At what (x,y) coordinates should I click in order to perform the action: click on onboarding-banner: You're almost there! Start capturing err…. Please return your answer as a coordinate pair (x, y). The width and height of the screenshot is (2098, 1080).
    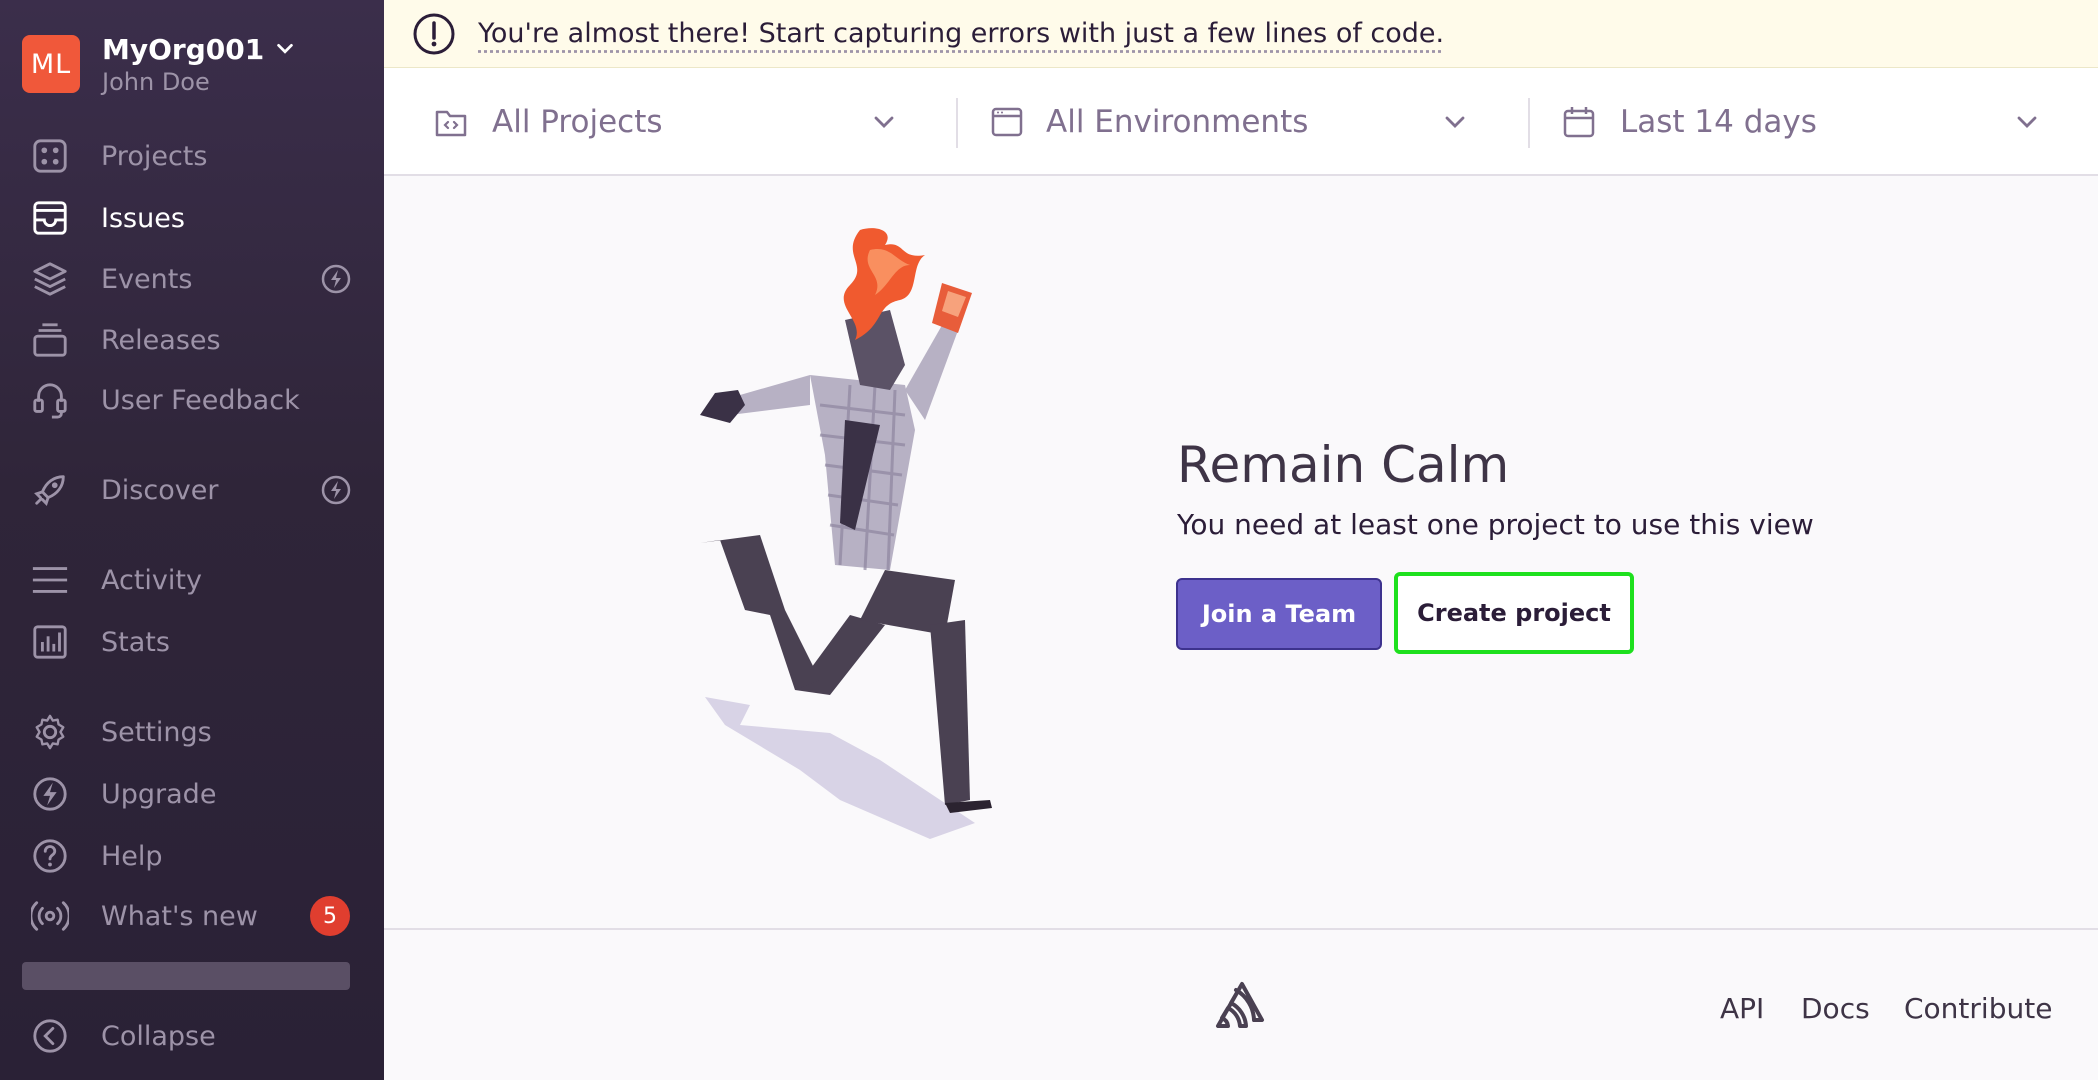
    Looking at the image, I should click on (1241, 34).